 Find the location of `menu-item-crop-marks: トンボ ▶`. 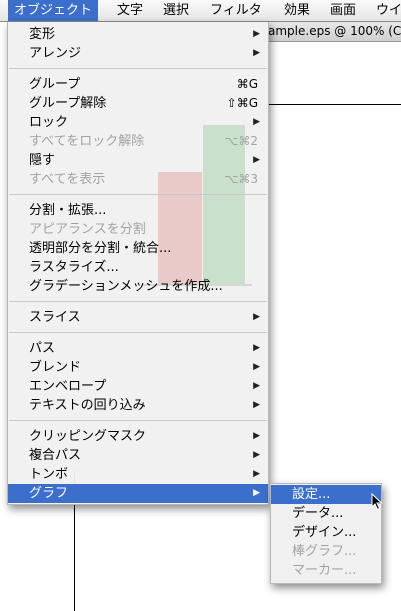

menu-item-crop-marks: トンボ ▶ is located at coordinates (138, 474).